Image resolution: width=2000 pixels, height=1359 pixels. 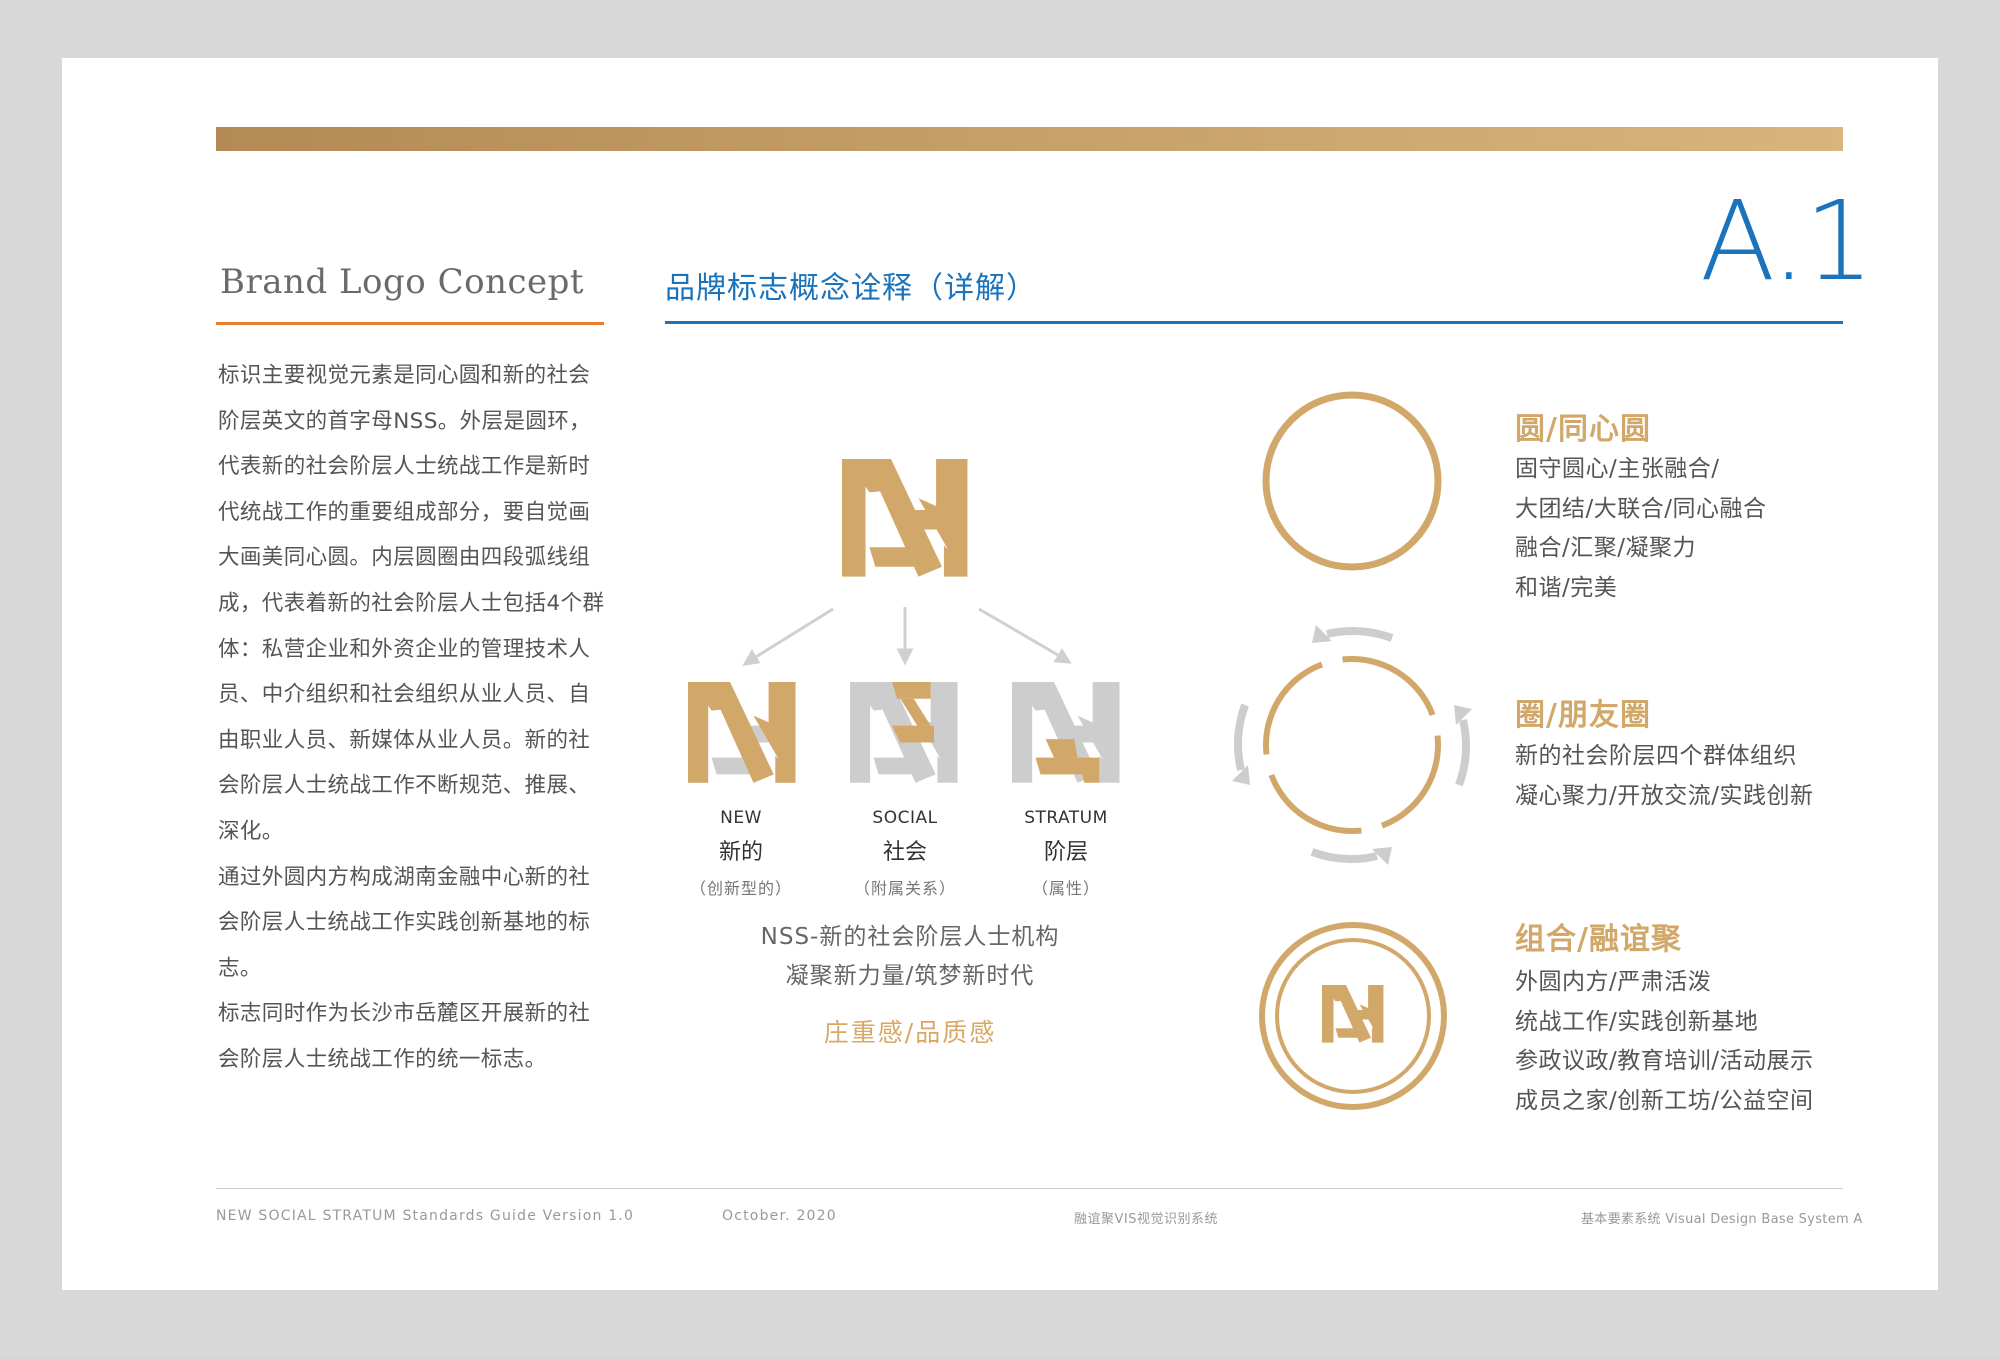 I want to click on concept-title-combination: 组合/融谊聚, so click(x=1598, y=939).